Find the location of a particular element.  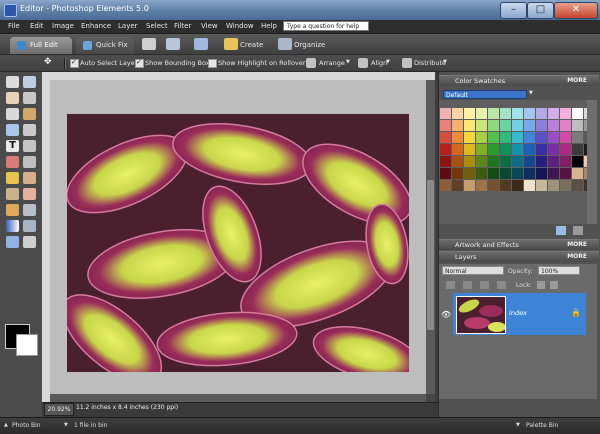

order-prints-icon is located at coordinates (201, 44).